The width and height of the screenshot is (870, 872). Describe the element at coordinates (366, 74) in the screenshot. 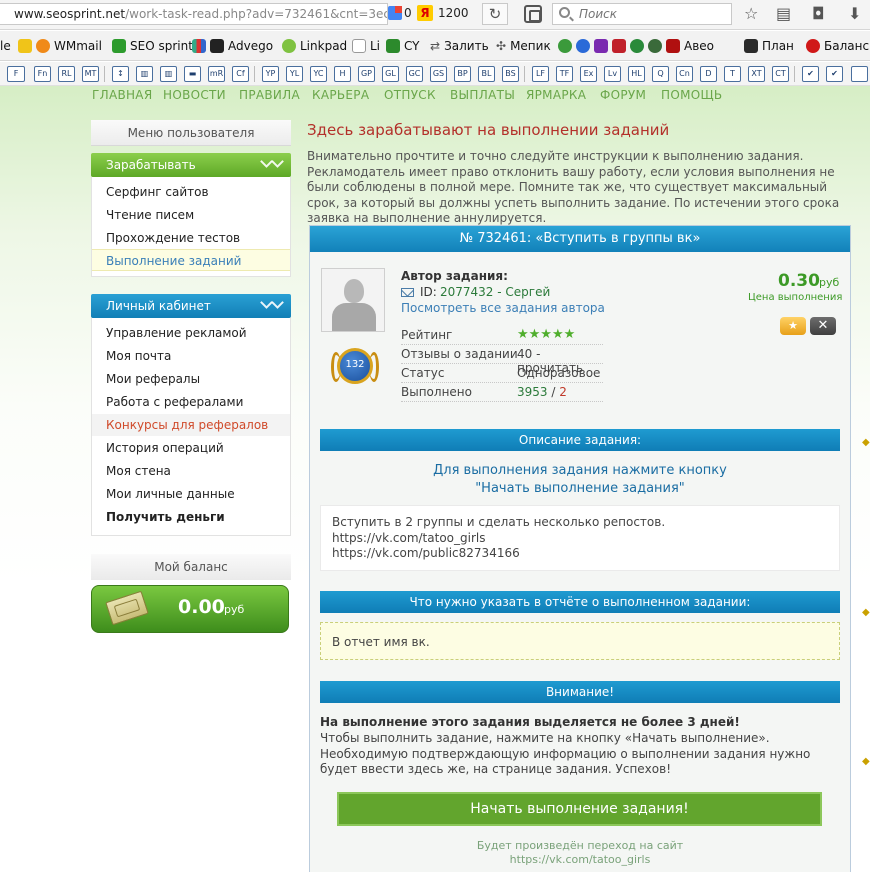

I see `seo-button: GP` at that location.